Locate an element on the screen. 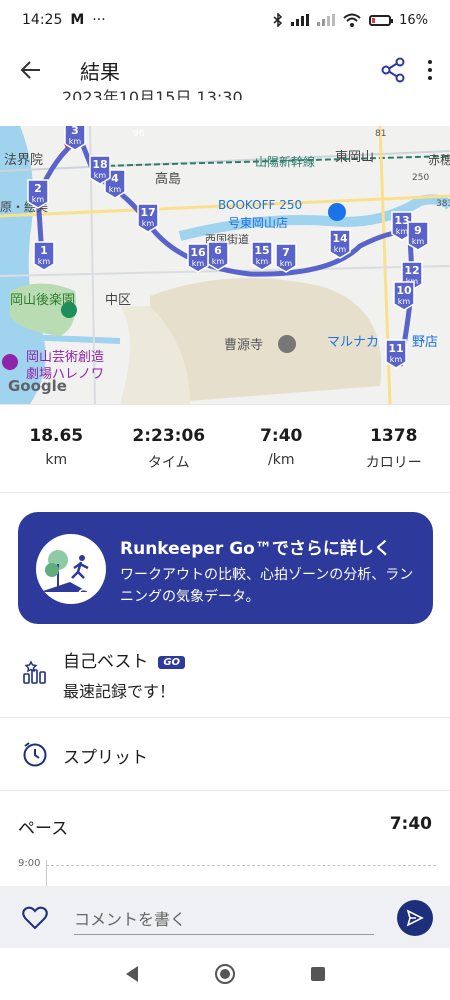 This screenshot has height=1000, width=450. map-label-takashima: 高島 is located at coordinates (168, 179).